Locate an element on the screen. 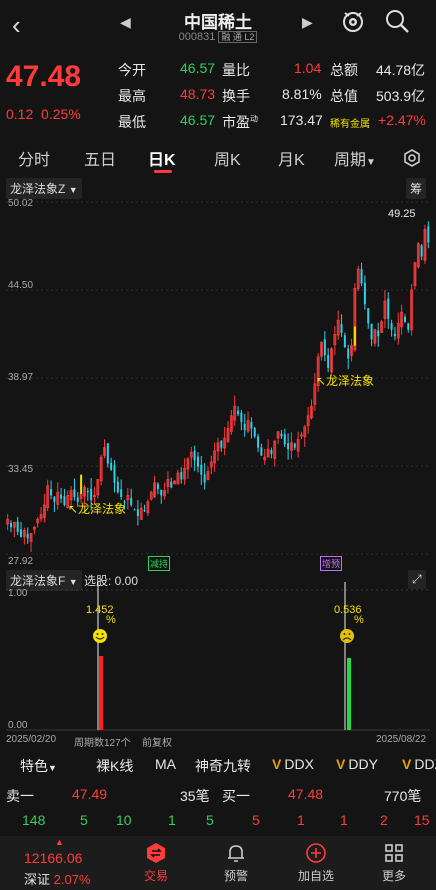 This screenshot has width=436, height=890. bottom-nav: ▲ 12166.06 深证 2.07% 交易 预警 加自选 更多 is located at coordinates (218, 863).